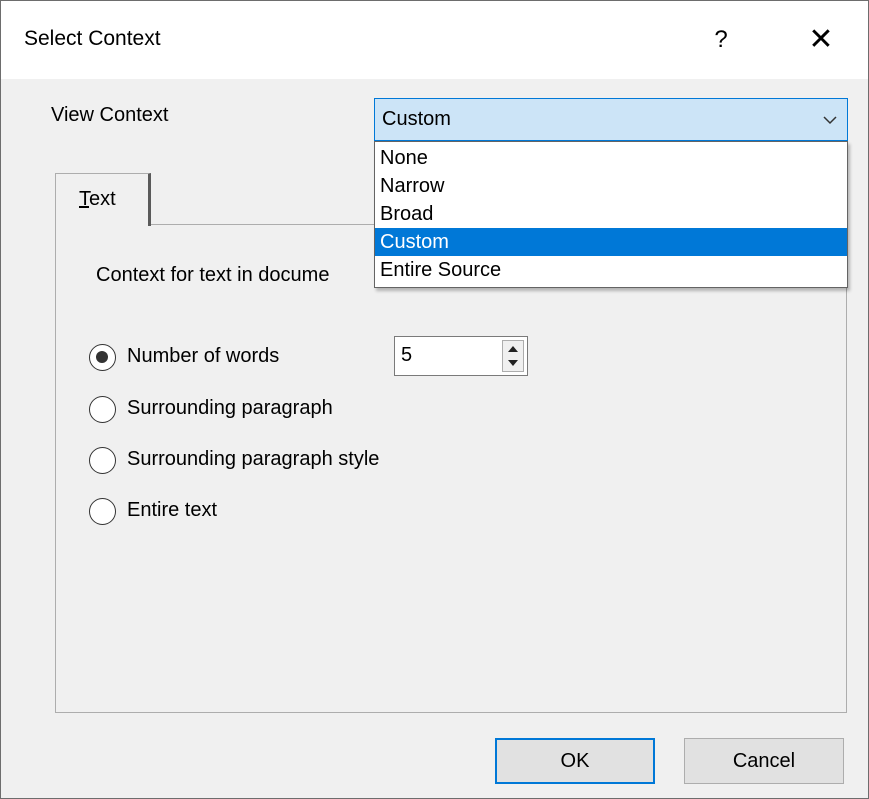 The image size is (869, 799). What do you see at coordinates (172, 510) in the screenshot?
I see `radio-label: Entire text` at bounding box center [172, 510].